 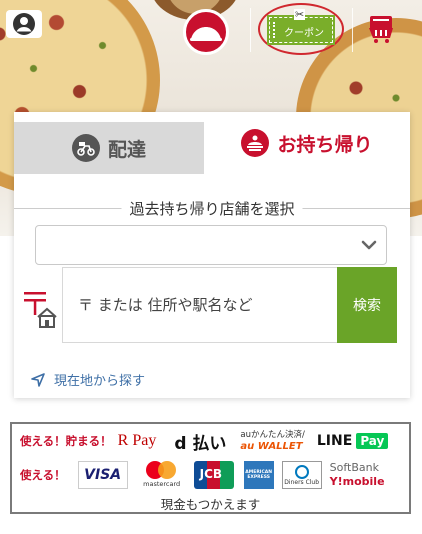 I want to click on past-stores-title: 過去持ち帰り店舗を選択, so click(x=212, y=208).